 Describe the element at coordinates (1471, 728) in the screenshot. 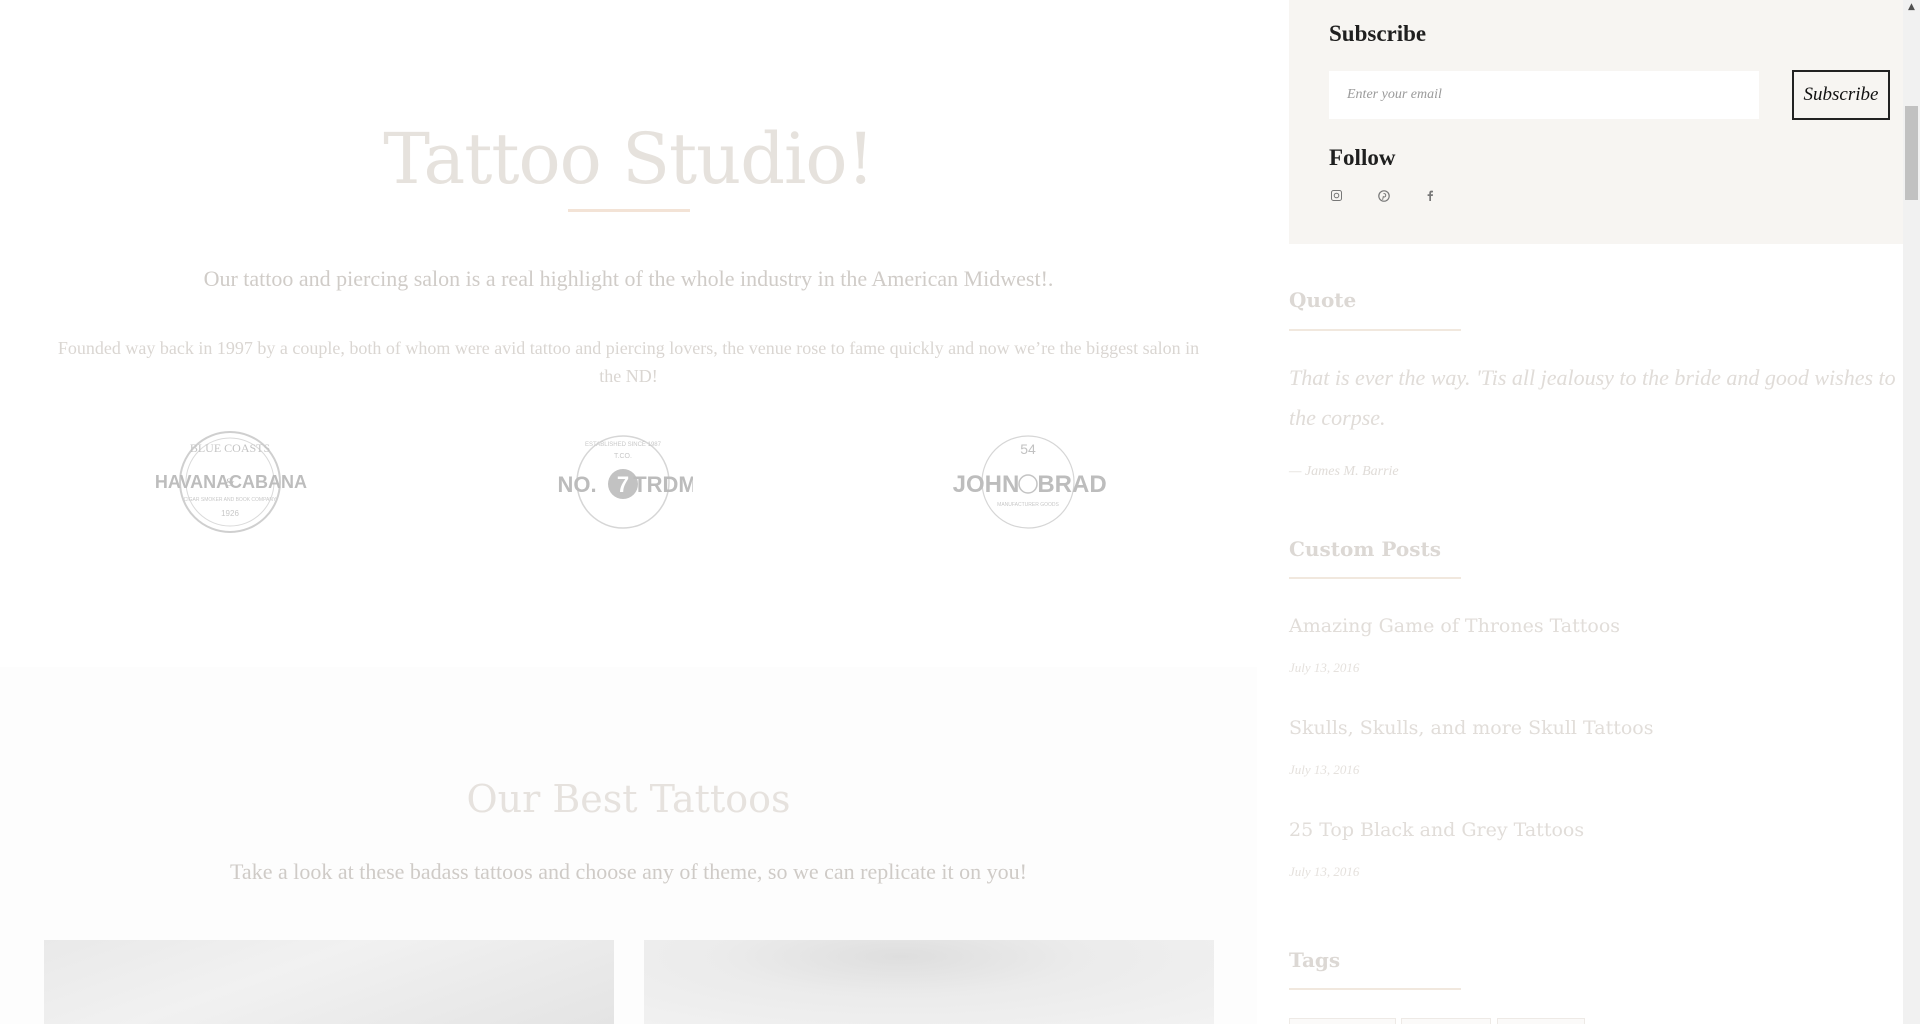

I see `post-link: Skulls, Skulls, and more Skull Tattoos` at that location.